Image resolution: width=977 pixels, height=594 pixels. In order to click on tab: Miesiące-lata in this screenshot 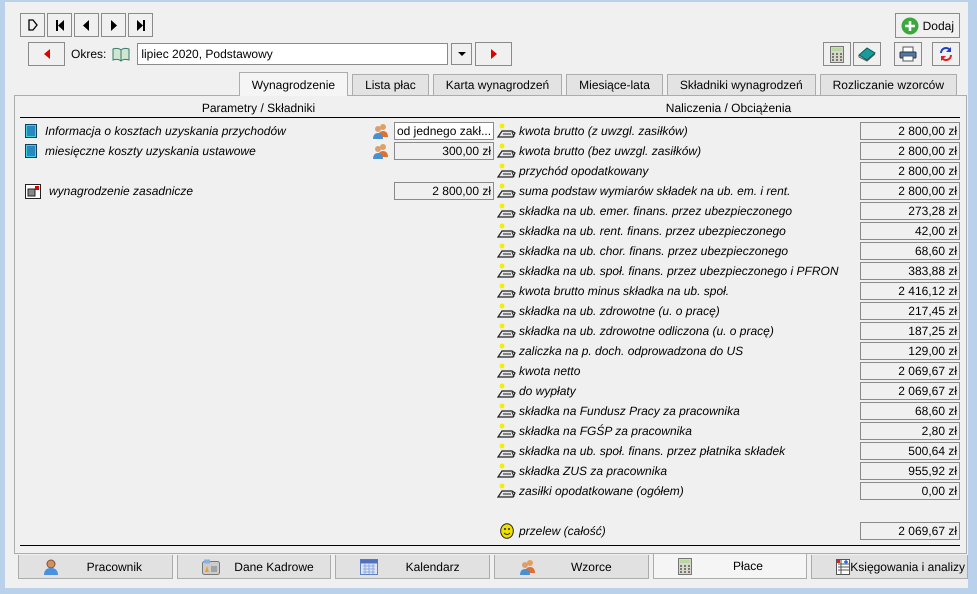, I will do `click(614, 84)`.